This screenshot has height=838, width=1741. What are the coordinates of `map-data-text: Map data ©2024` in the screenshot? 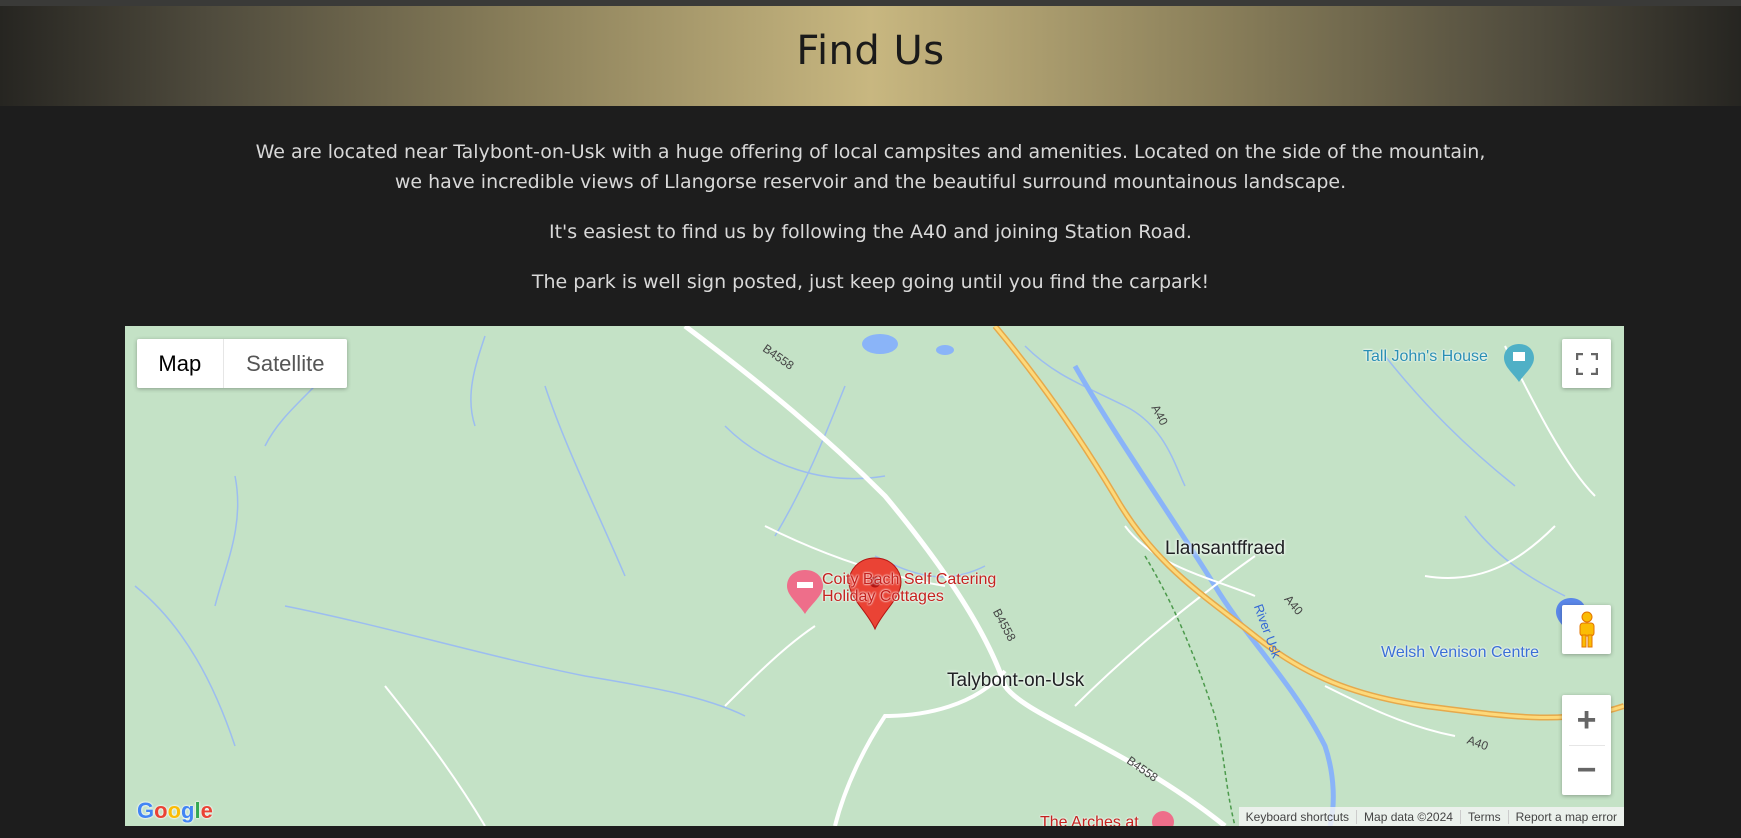 It's located at (1408, 816).